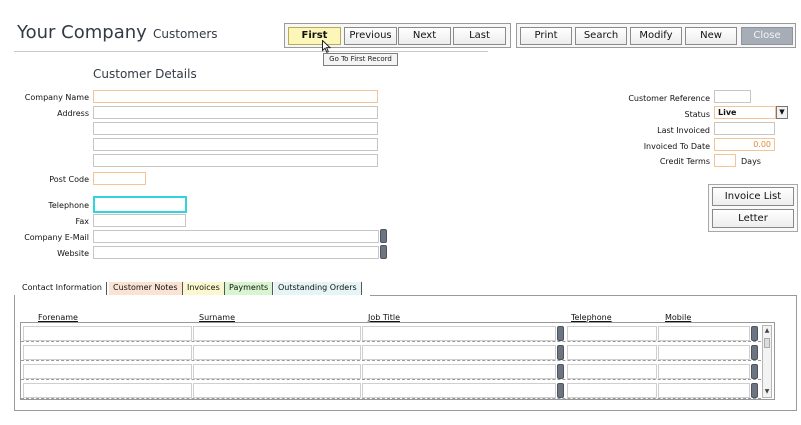 The width and height of the screenshot is (801, 425). What do you see at coordinates (767, 331) in the screenshot?
I see `arrow-up-icon: ▲` at bounding box center [767, 331].